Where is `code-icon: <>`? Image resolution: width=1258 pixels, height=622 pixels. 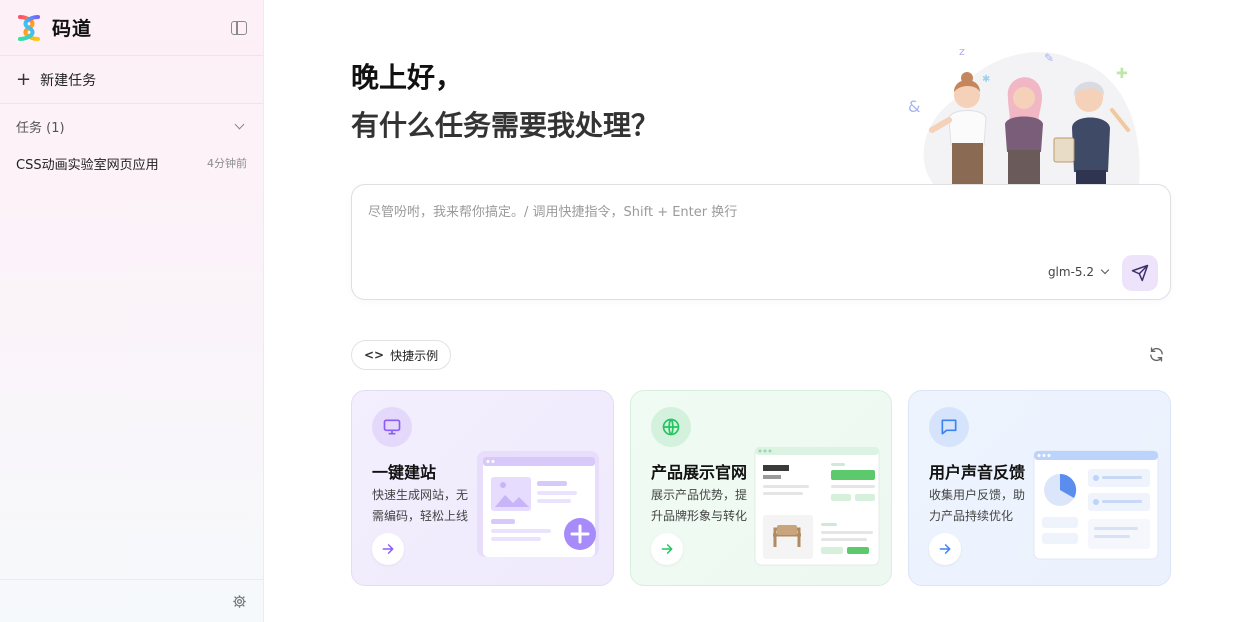 code-icon: <> is located at coordinates (374, 355).